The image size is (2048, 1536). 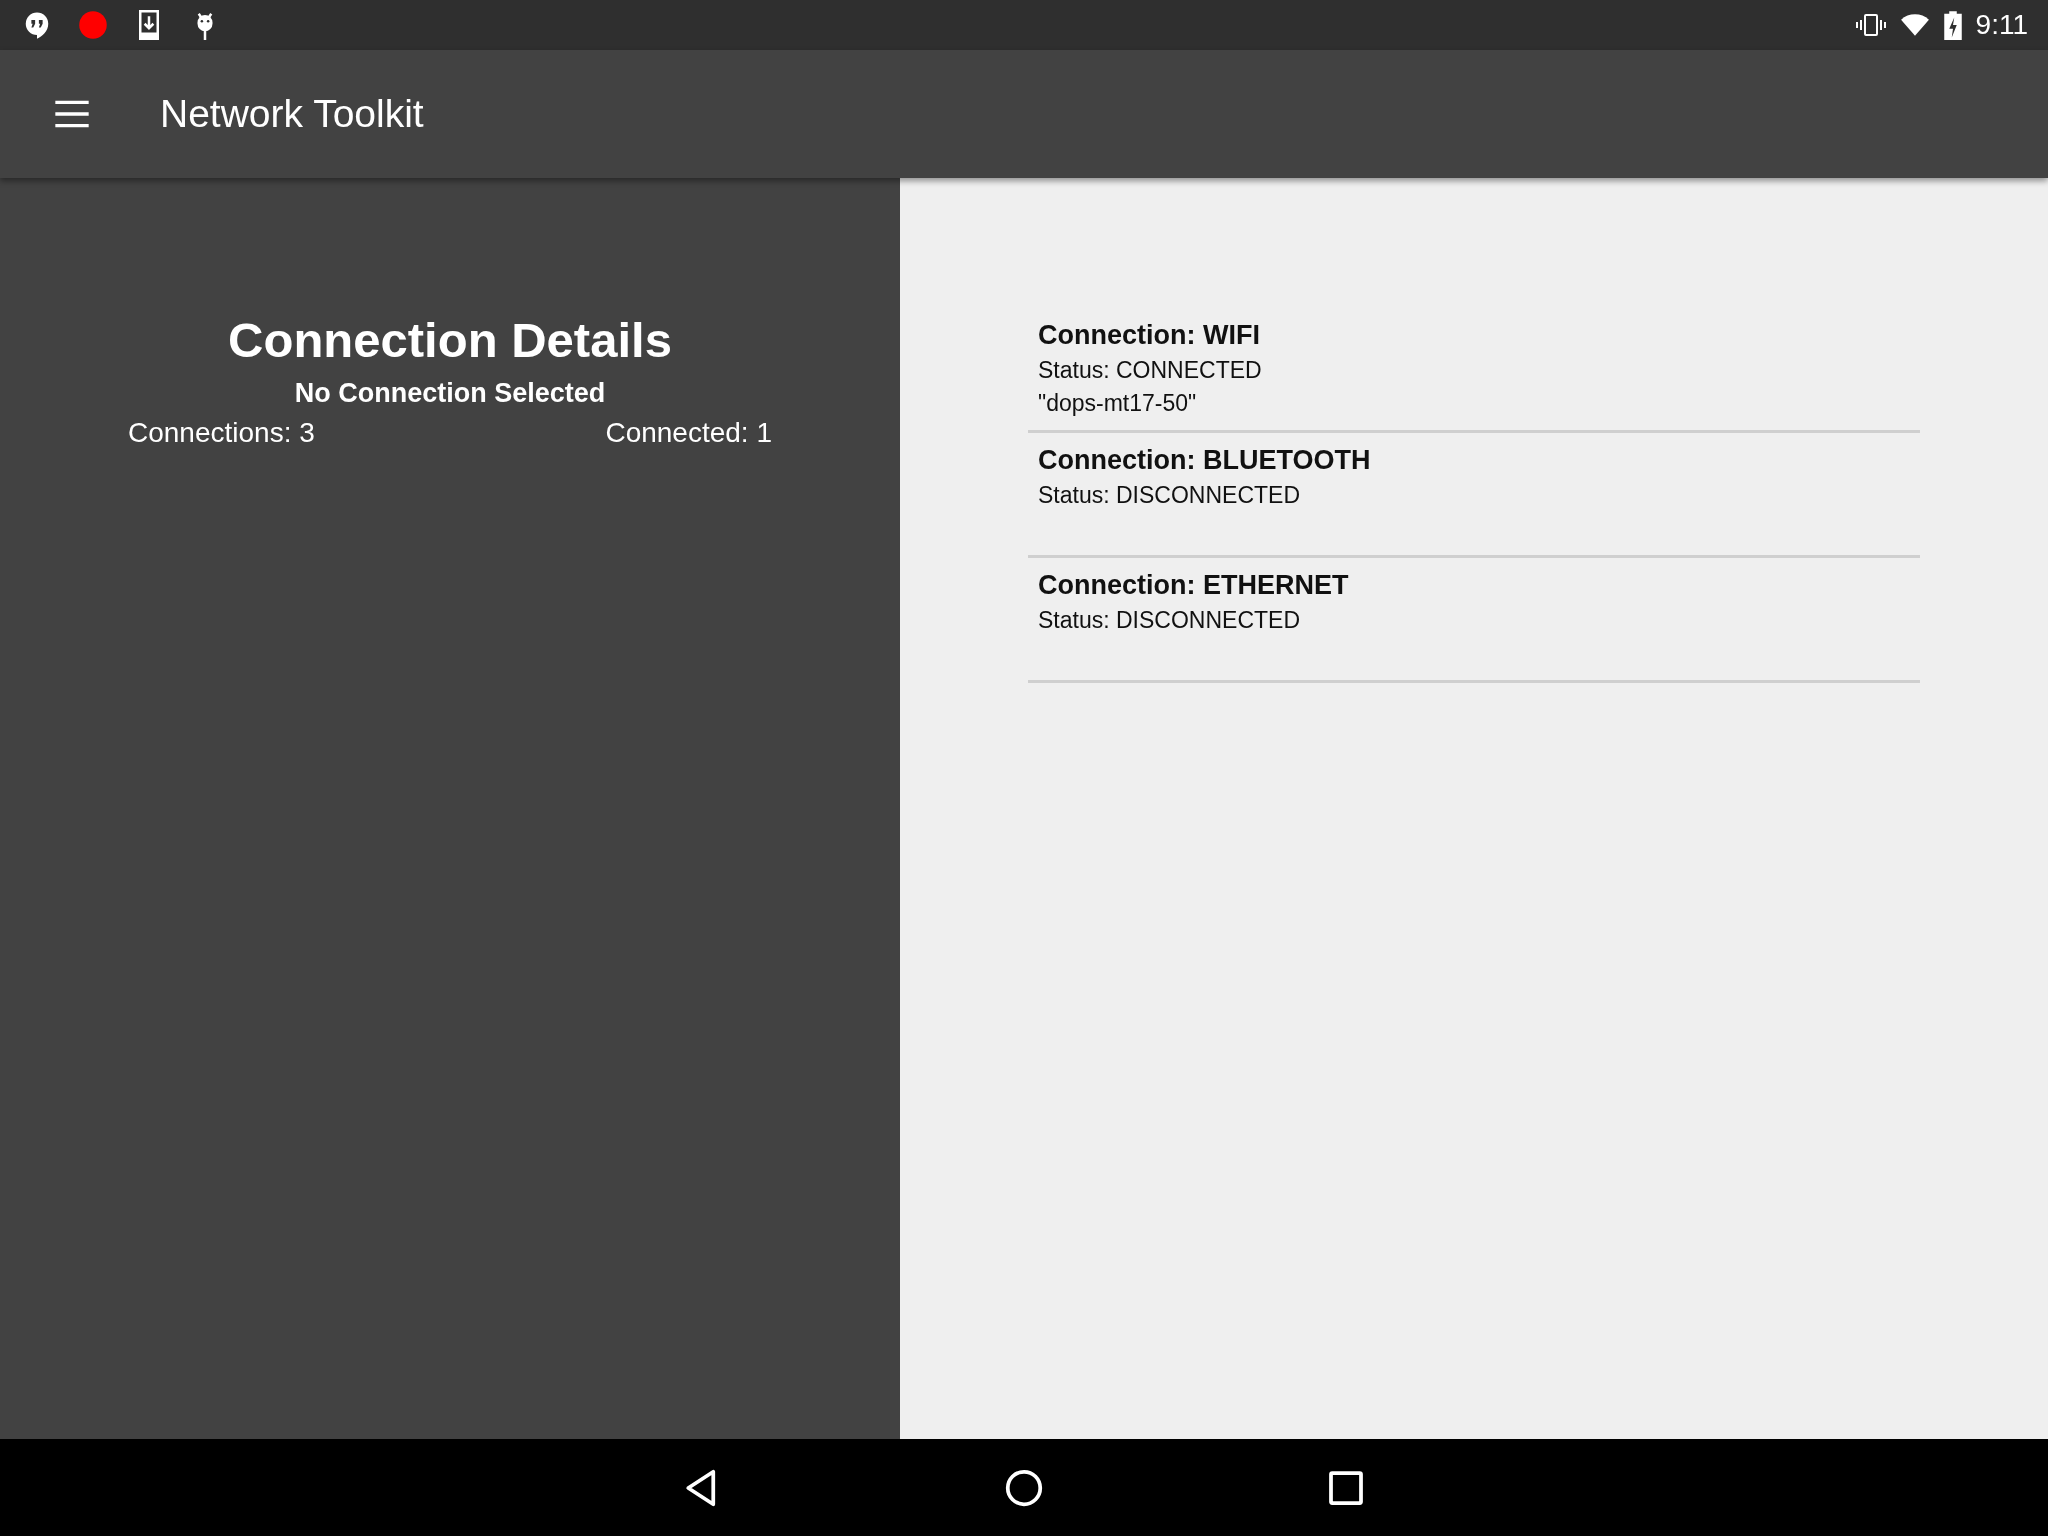 I want to click on connection-item: Connection: WIFI Status: CONNECTED "dops-mt17-50", so click(x=1474, y=370).